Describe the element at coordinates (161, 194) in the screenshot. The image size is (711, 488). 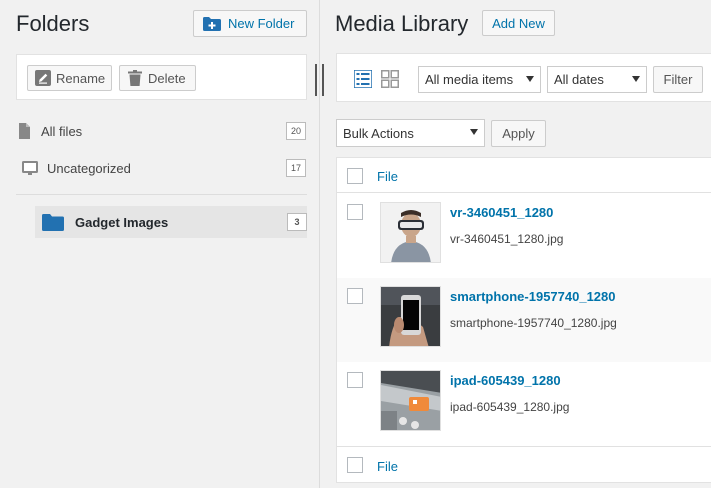
I see `tree-divider` at that location.